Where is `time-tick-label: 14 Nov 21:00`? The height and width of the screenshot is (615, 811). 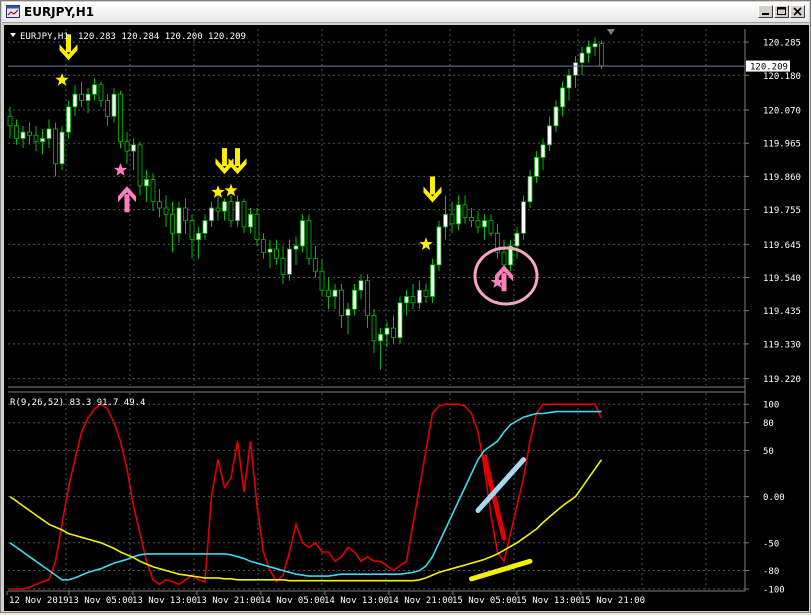
time-tick-label: 14 Nov 21:00 is located at coordinates (420, 601).